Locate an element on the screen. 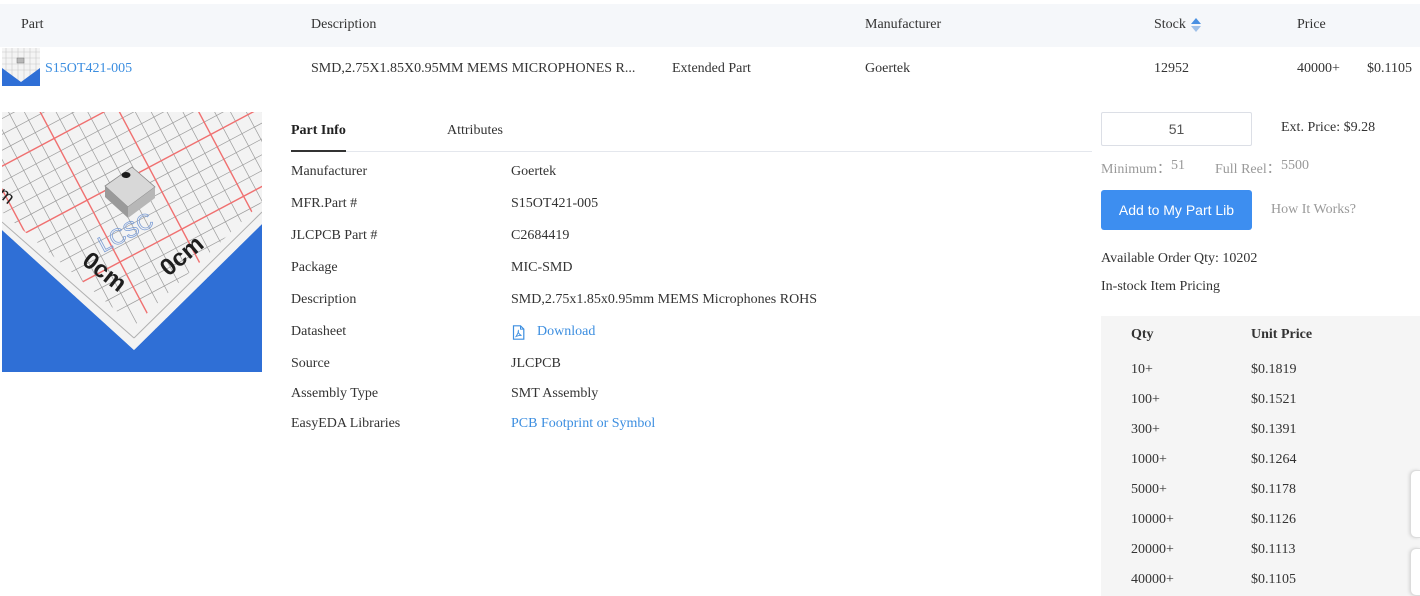  header-stock: Stock is located at coordinates (1170, 25).